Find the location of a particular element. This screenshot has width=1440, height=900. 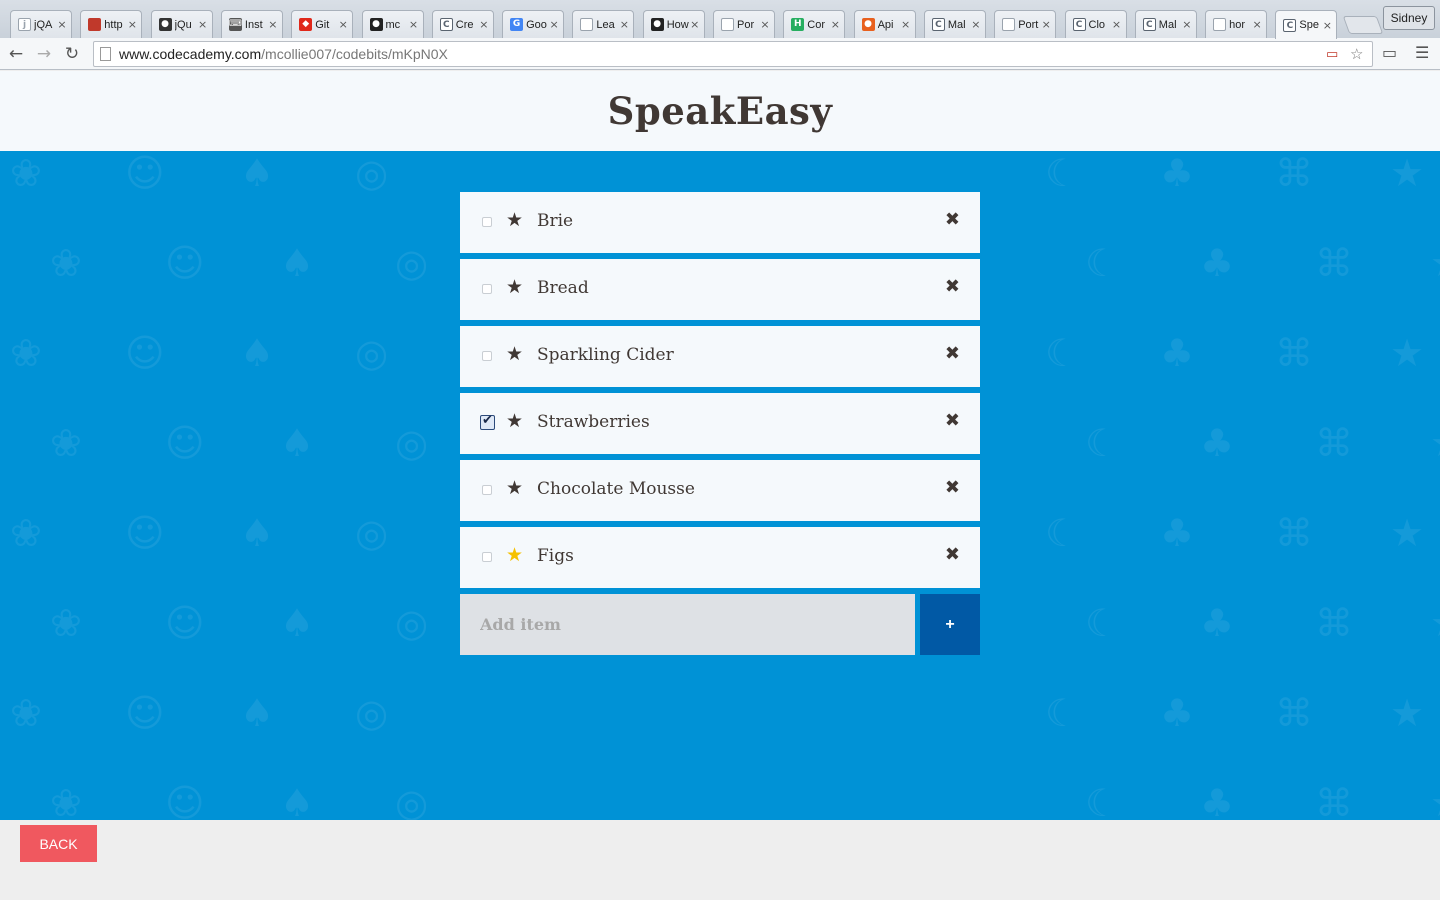

browser-tab: http × is located at coordinates (111, 24).